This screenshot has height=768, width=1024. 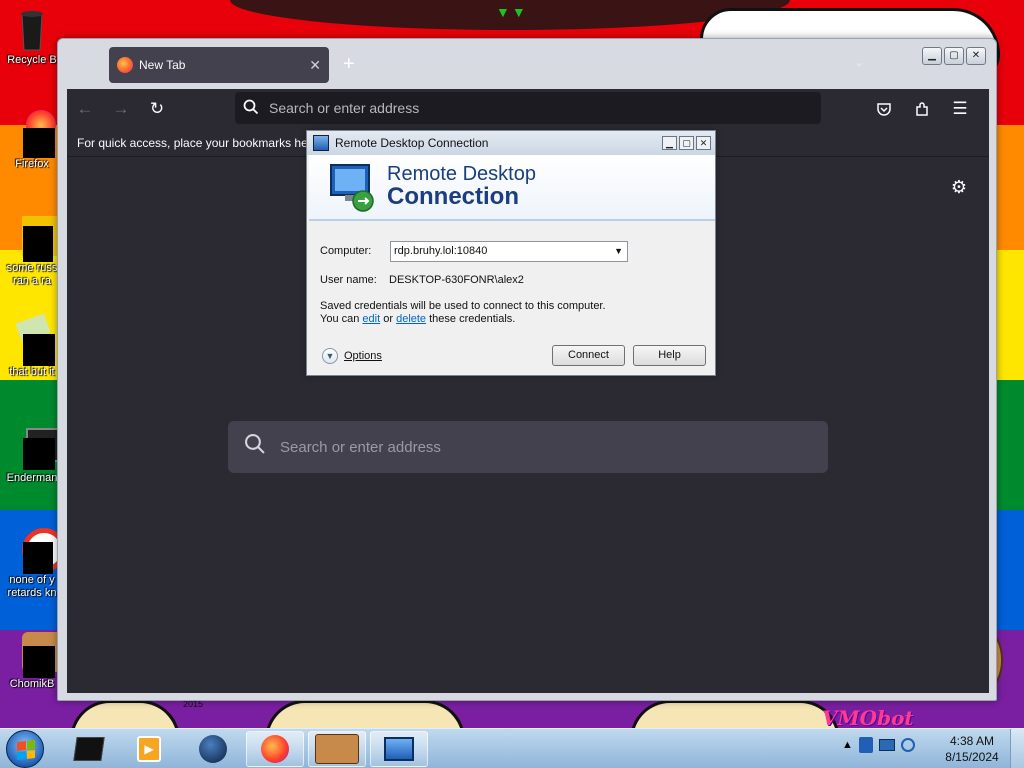 I want to click on desktop-icon-label: some russ ran a ra, so click(x=32, y=274).